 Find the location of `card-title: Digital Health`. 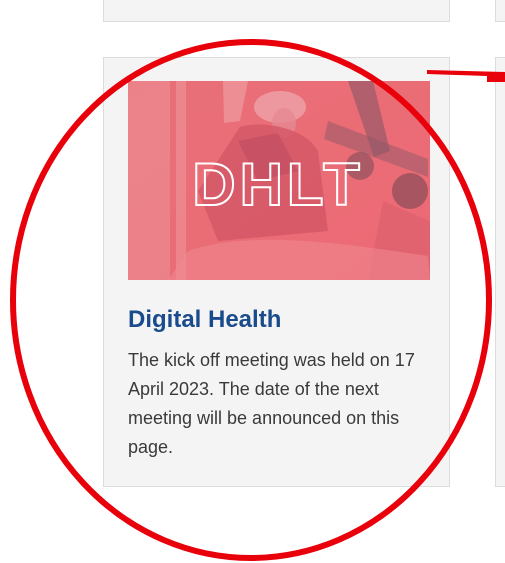

card-title: Digital Health is located at coordinates (204, 320).